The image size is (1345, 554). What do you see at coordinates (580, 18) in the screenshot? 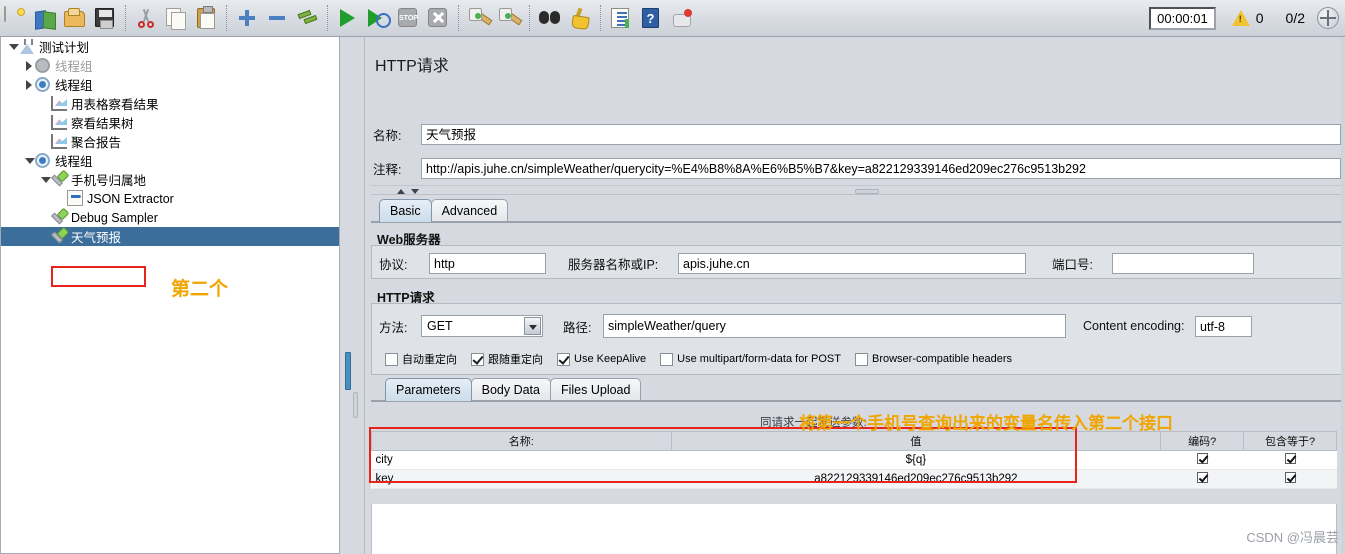
I see `reset-search-button` at bounding box center [580, 18].